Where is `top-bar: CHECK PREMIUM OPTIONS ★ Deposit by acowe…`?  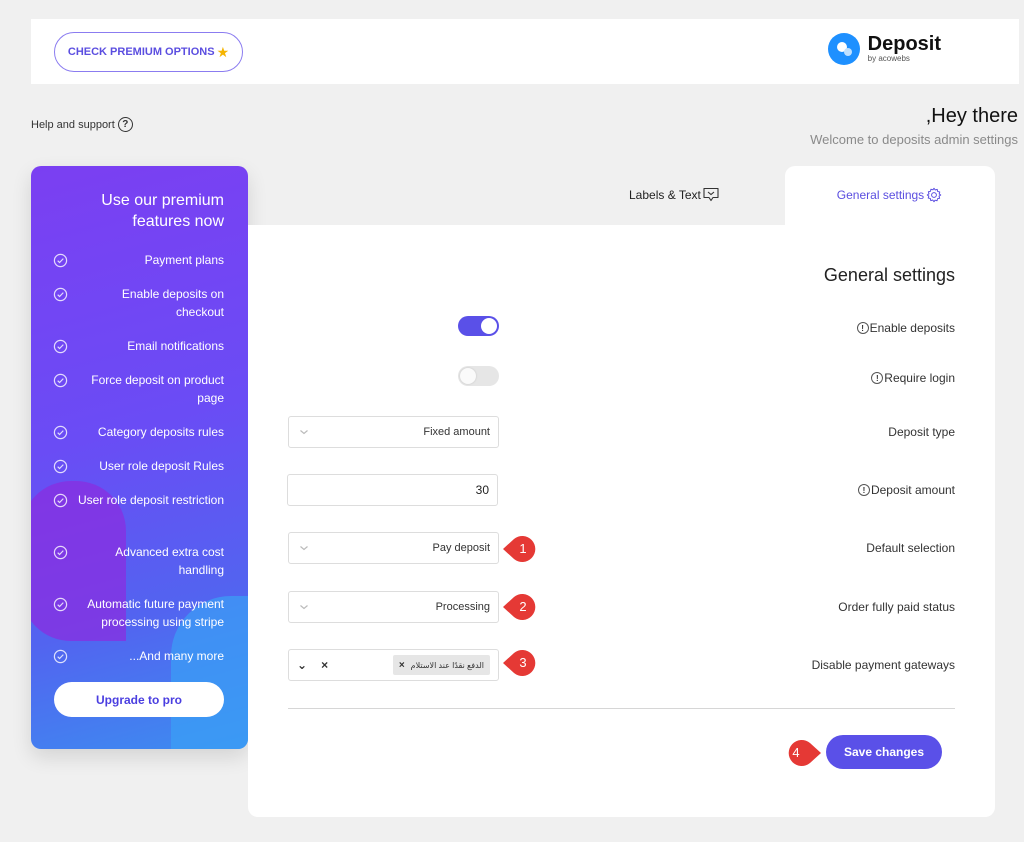 top-bar: CHECK PREMIUM OPTIONS ★ Deposit by acowe… is located at coordinates (525, 51).